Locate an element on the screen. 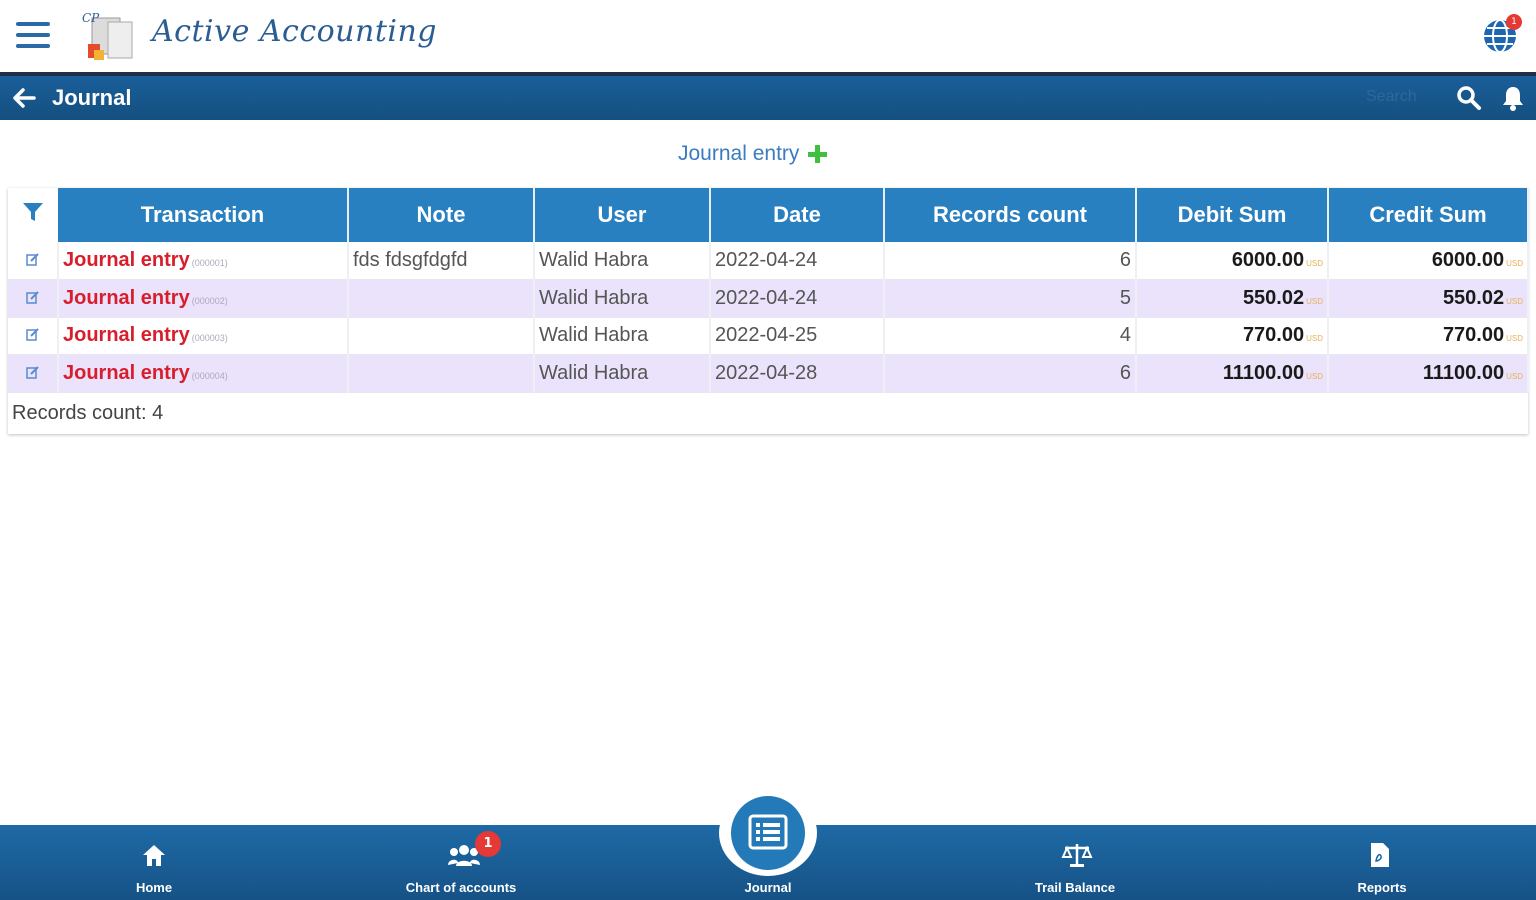 Image resolution: width=1536 pixels, height=900 pixels. journal-button-circle is located at coordinates (768, 833).